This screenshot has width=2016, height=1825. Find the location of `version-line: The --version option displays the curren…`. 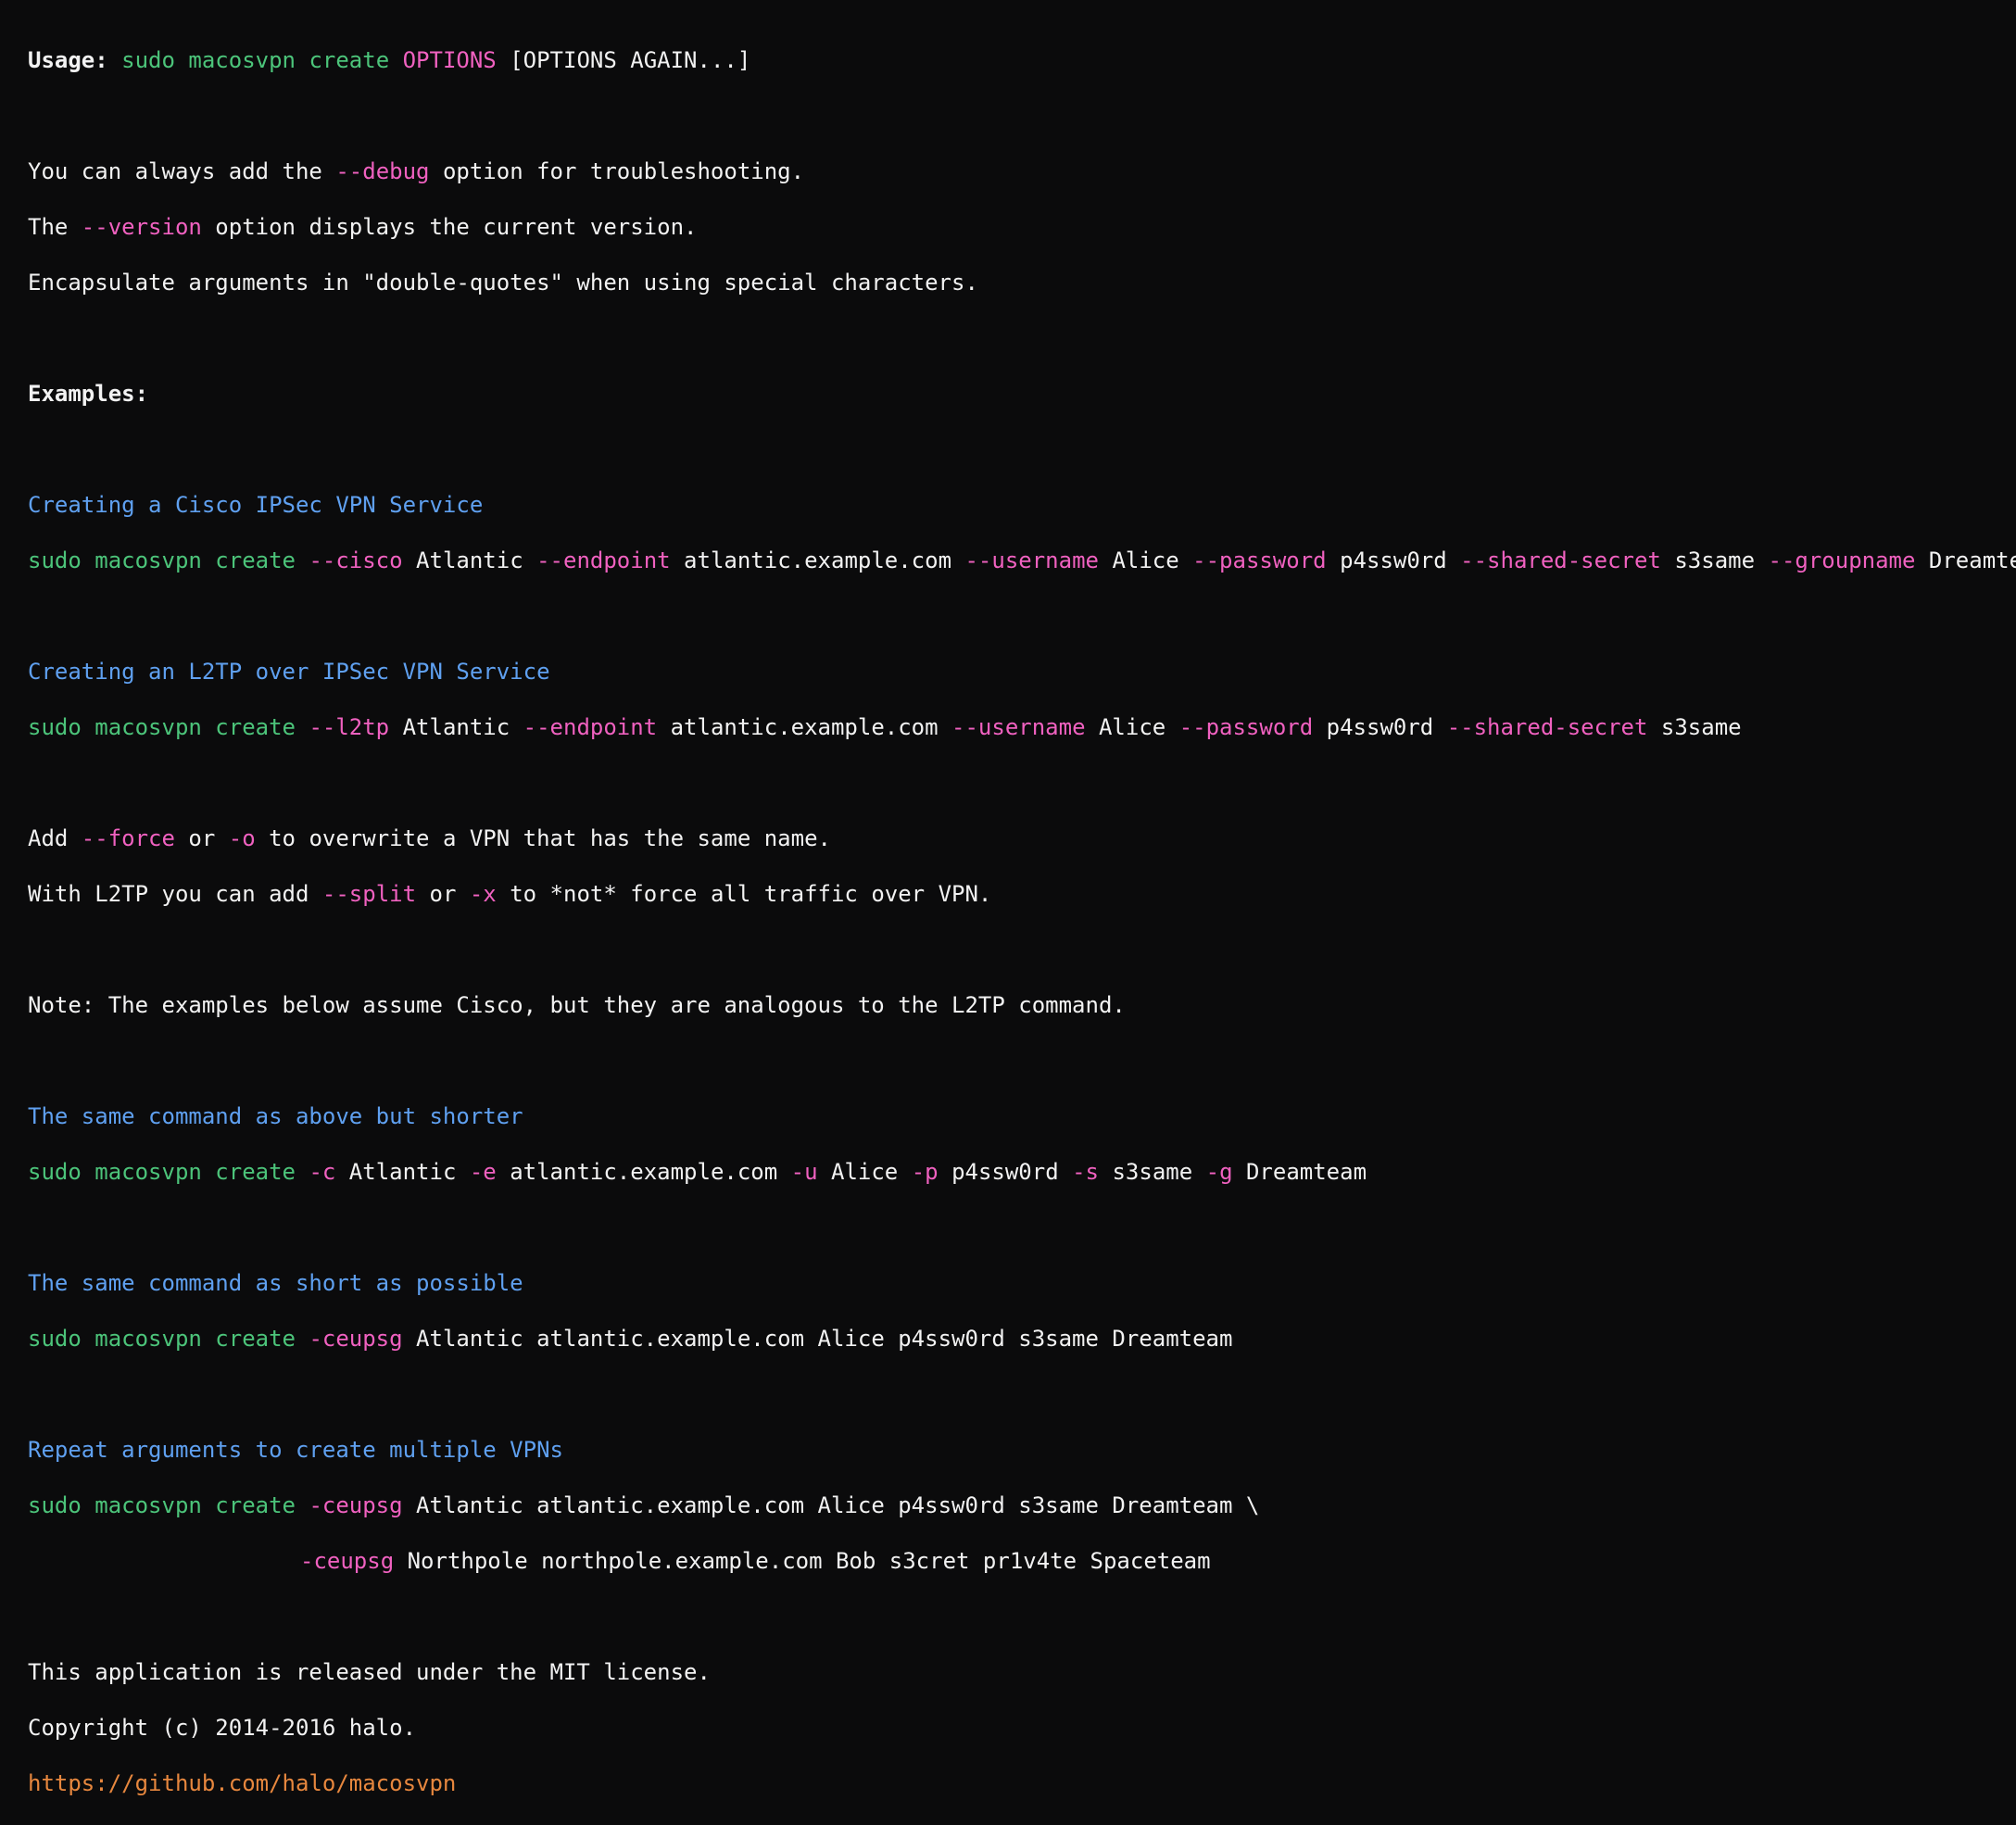

version-line: The --version option displays the curren… is located at coordinates (1008, 227).